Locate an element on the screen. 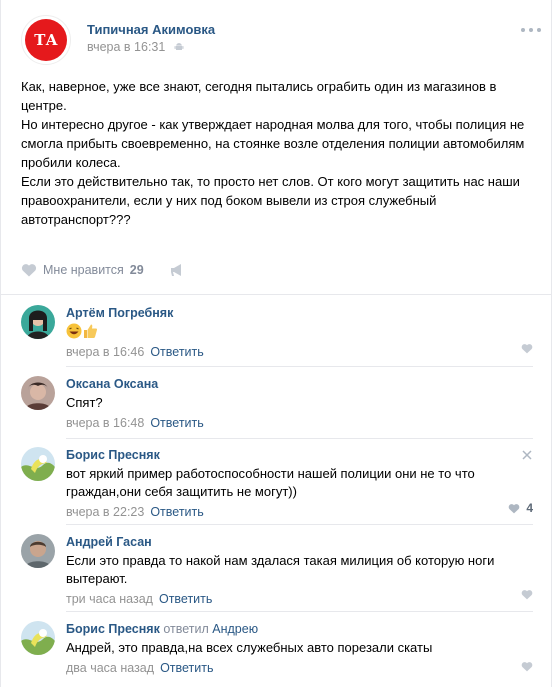  reply-to-name: Андрею is located at coordinates (235, 629).